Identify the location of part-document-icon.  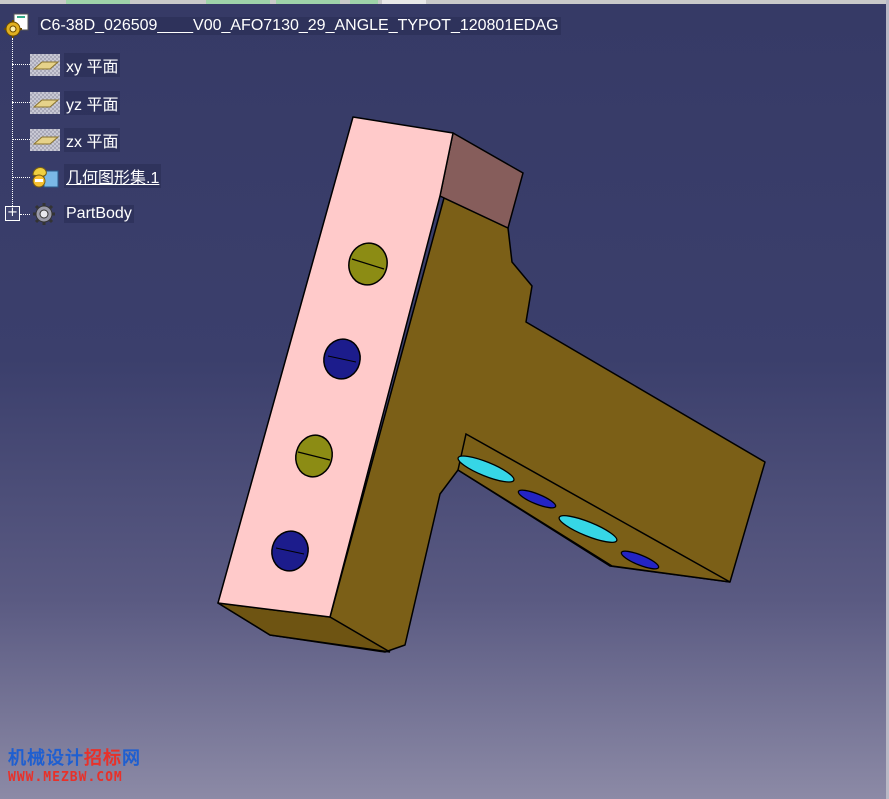
(16, 25).